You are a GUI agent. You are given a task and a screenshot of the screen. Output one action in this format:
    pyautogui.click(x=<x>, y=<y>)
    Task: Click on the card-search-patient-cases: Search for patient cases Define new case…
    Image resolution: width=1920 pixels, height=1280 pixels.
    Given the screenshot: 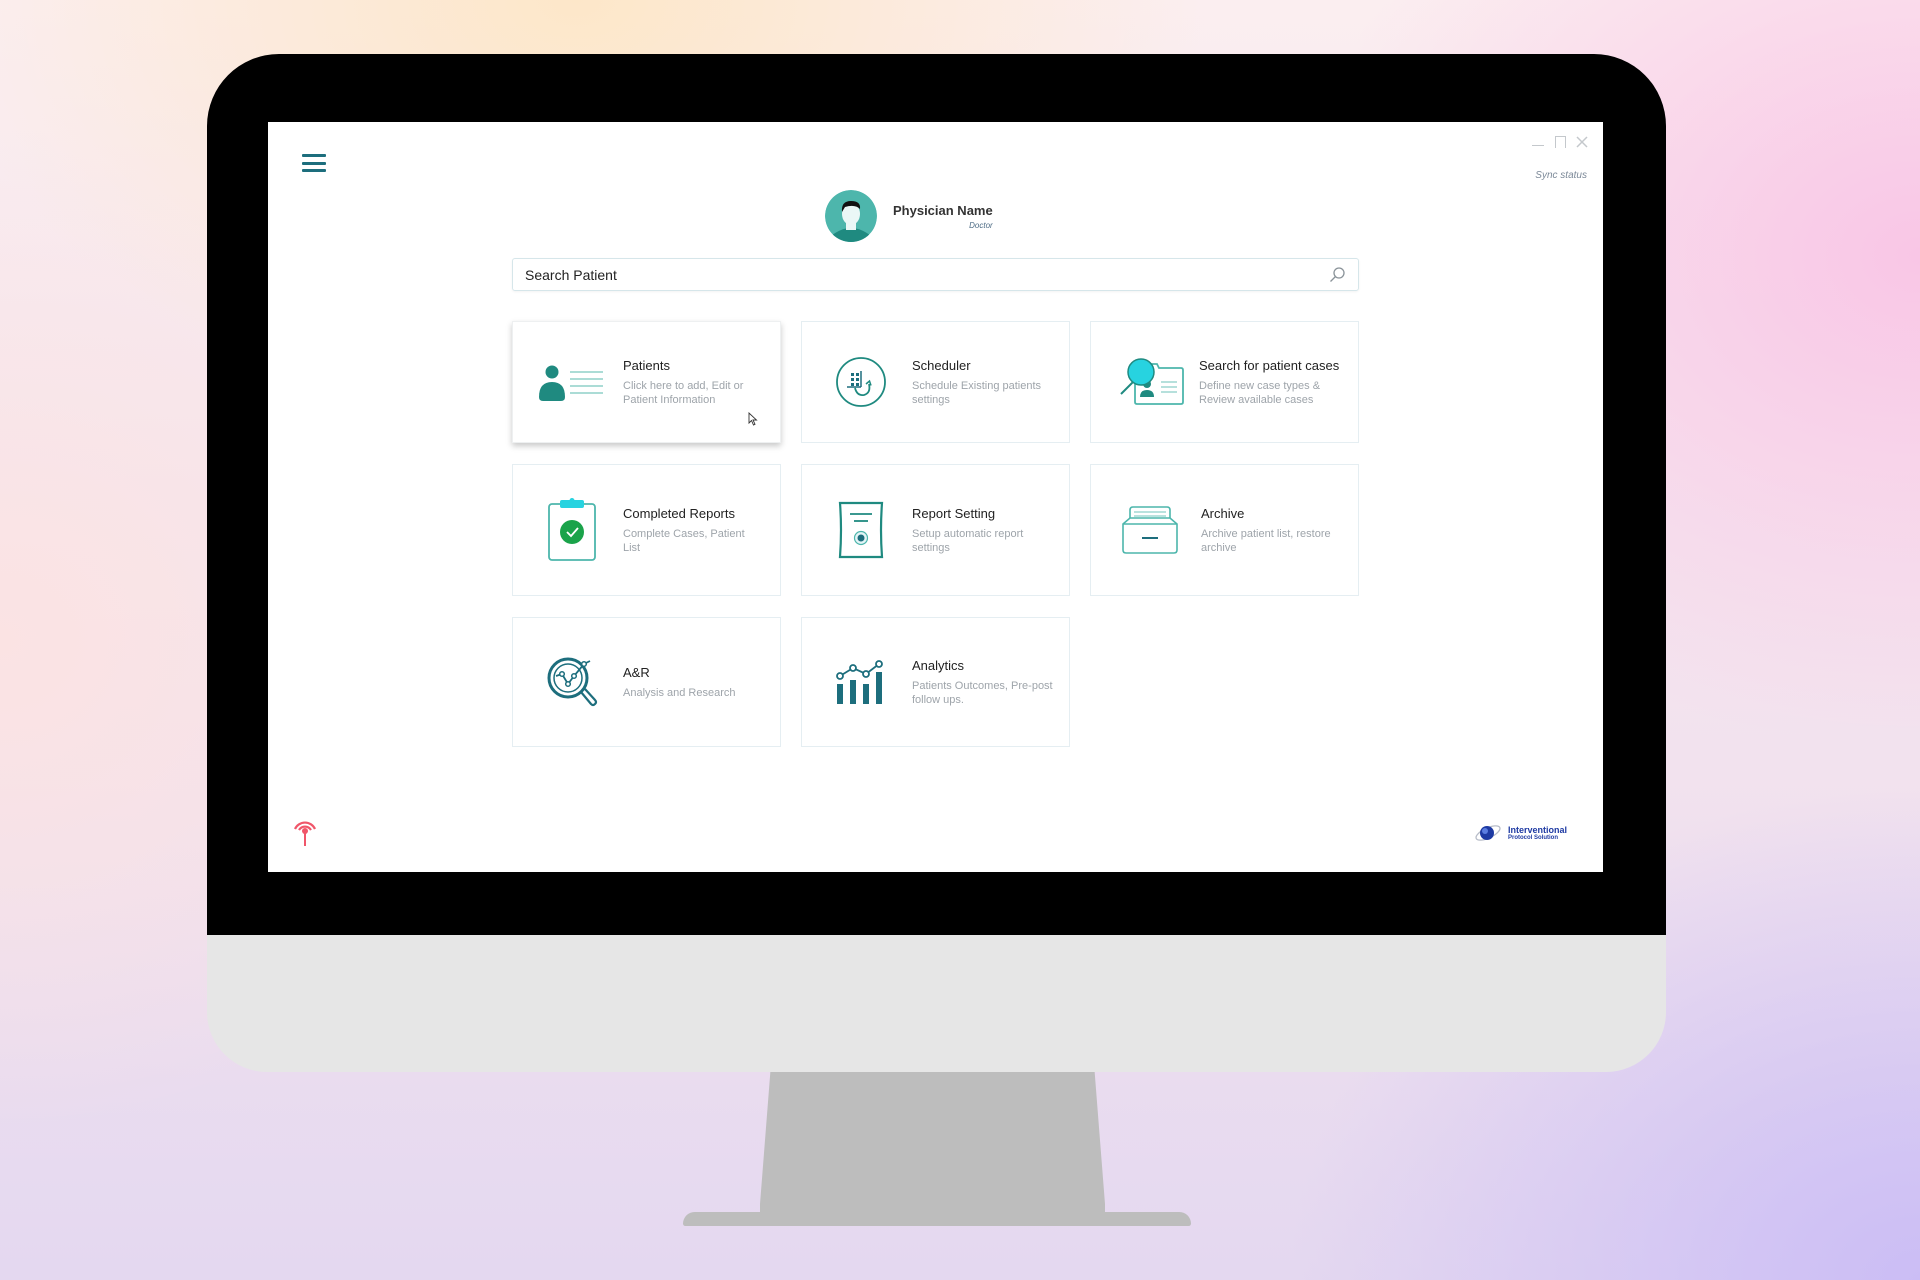 What is the action you would take?
    pyautogui.click(x=1224, y=382)
    